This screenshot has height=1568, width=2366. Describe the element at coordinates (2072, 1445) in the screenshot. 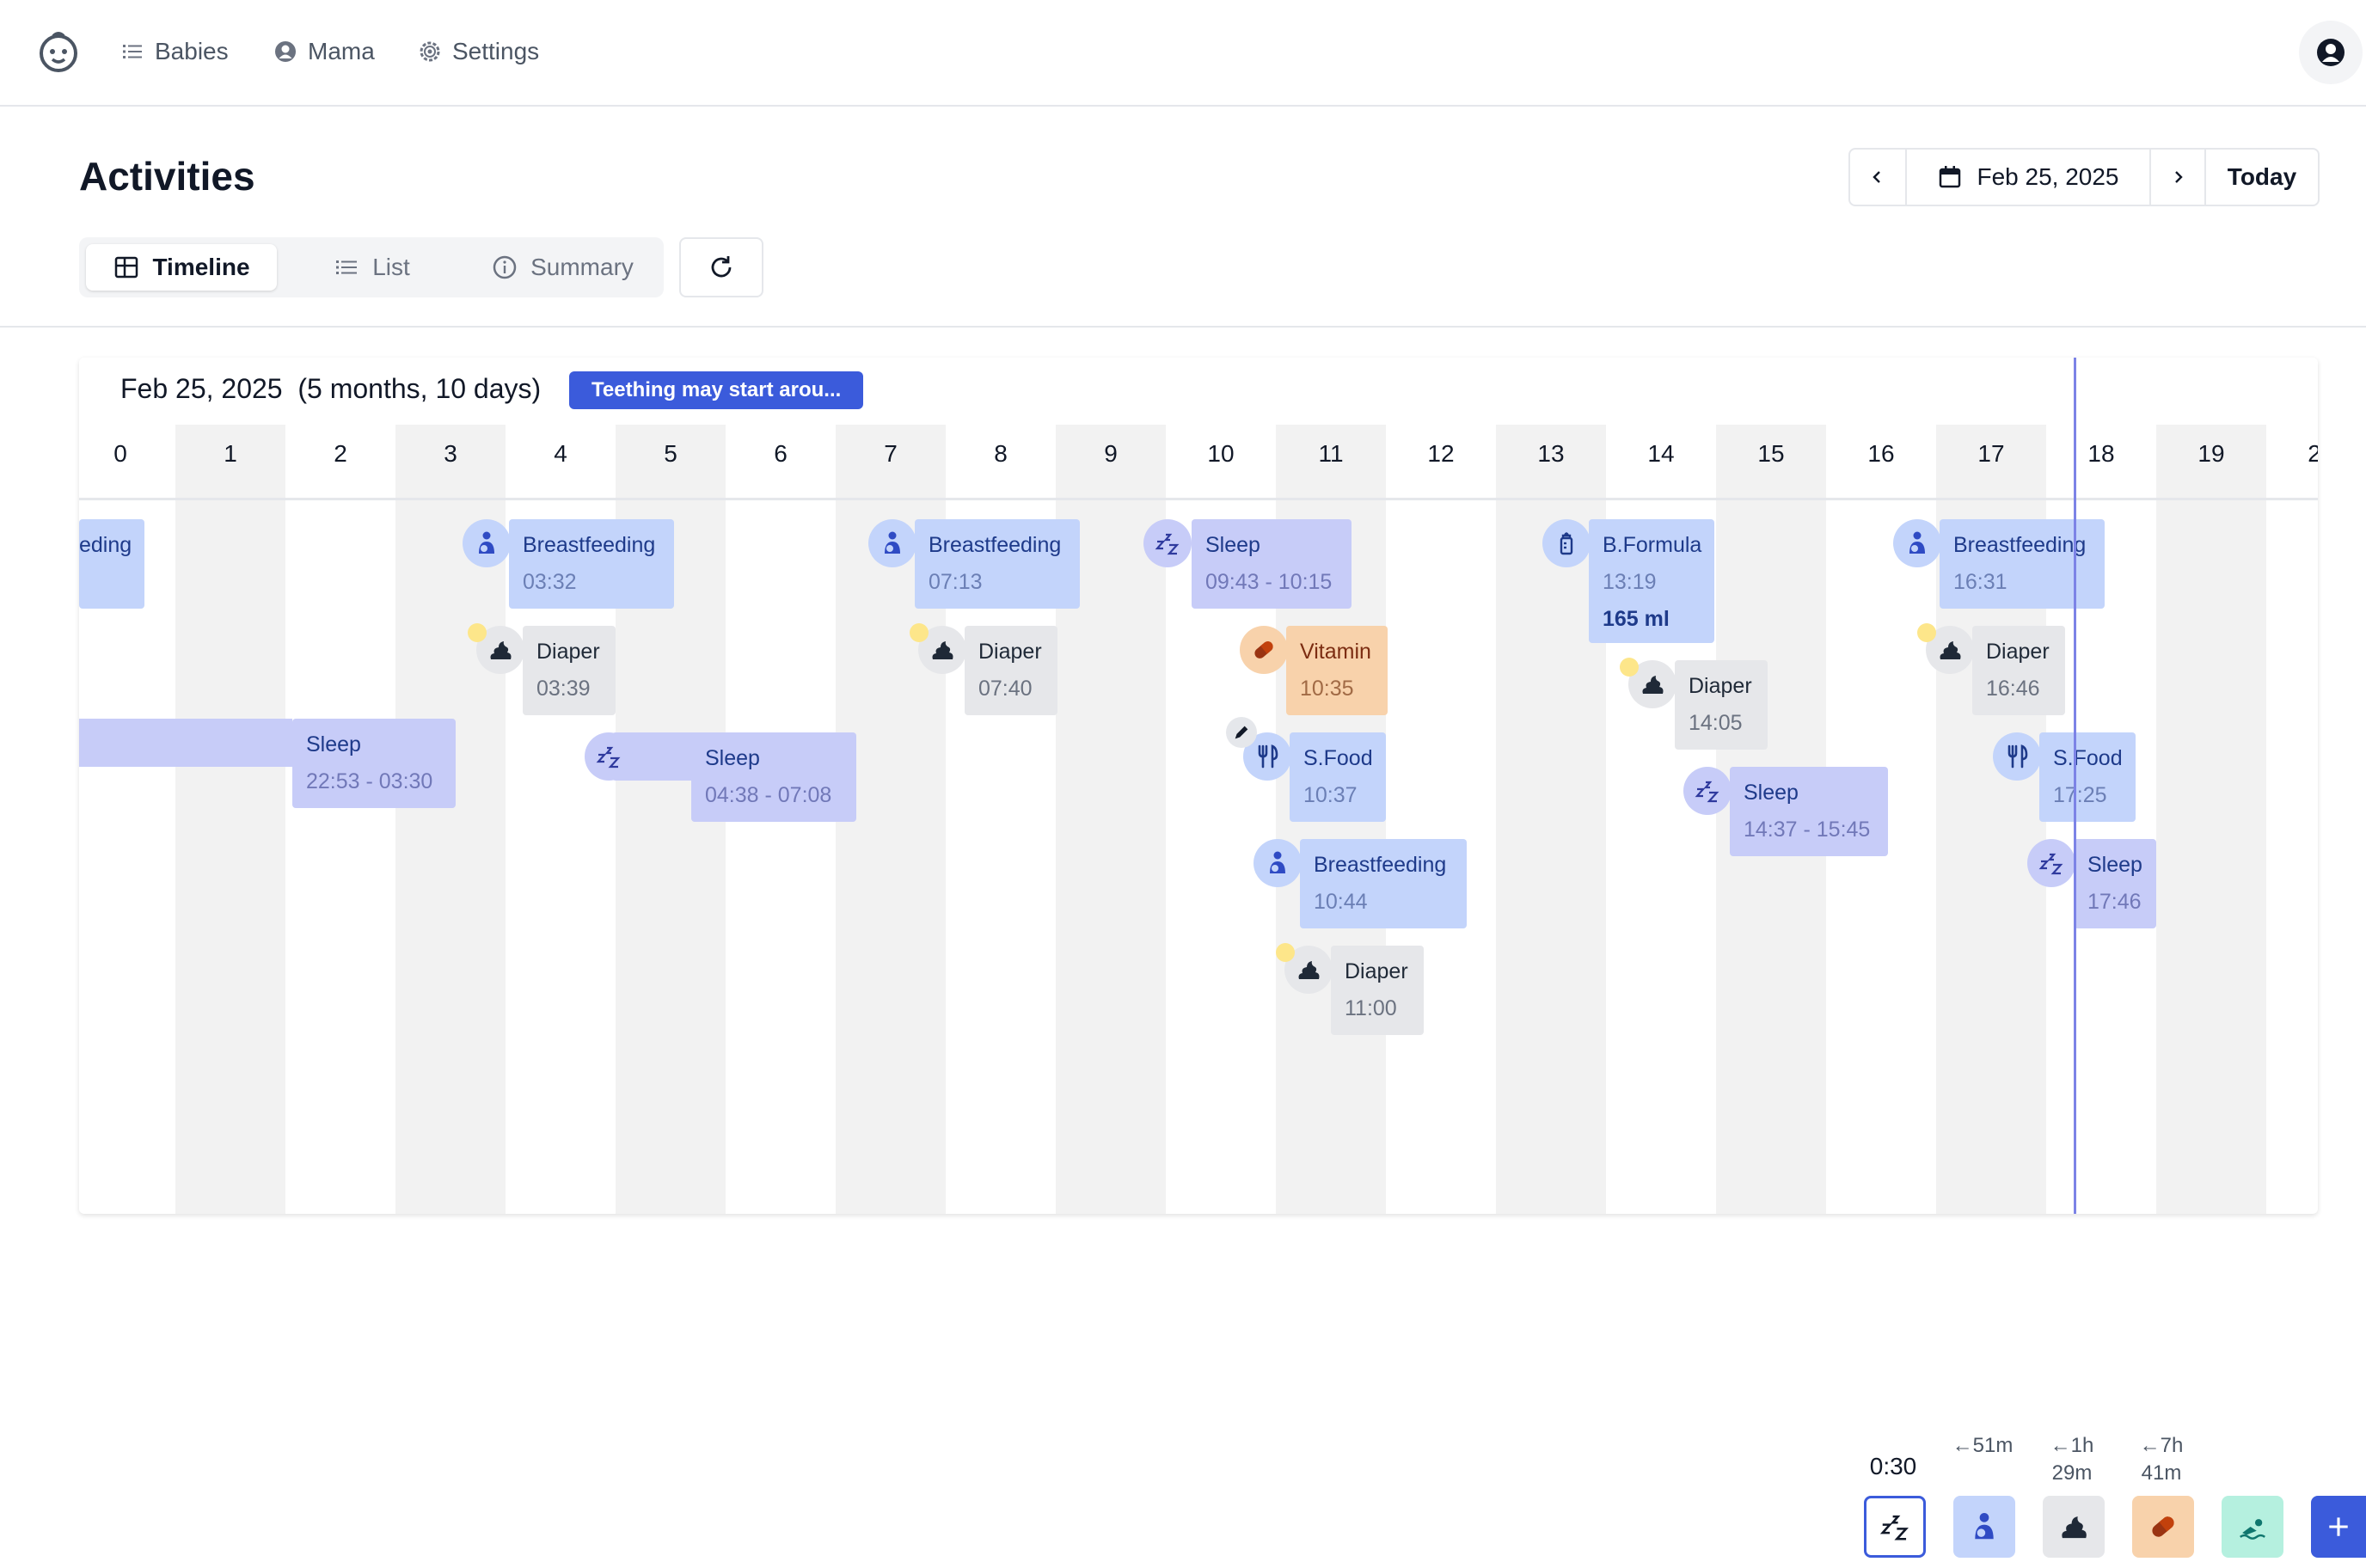

I see `diaper-elapsed-line1: ←1h` at that location.